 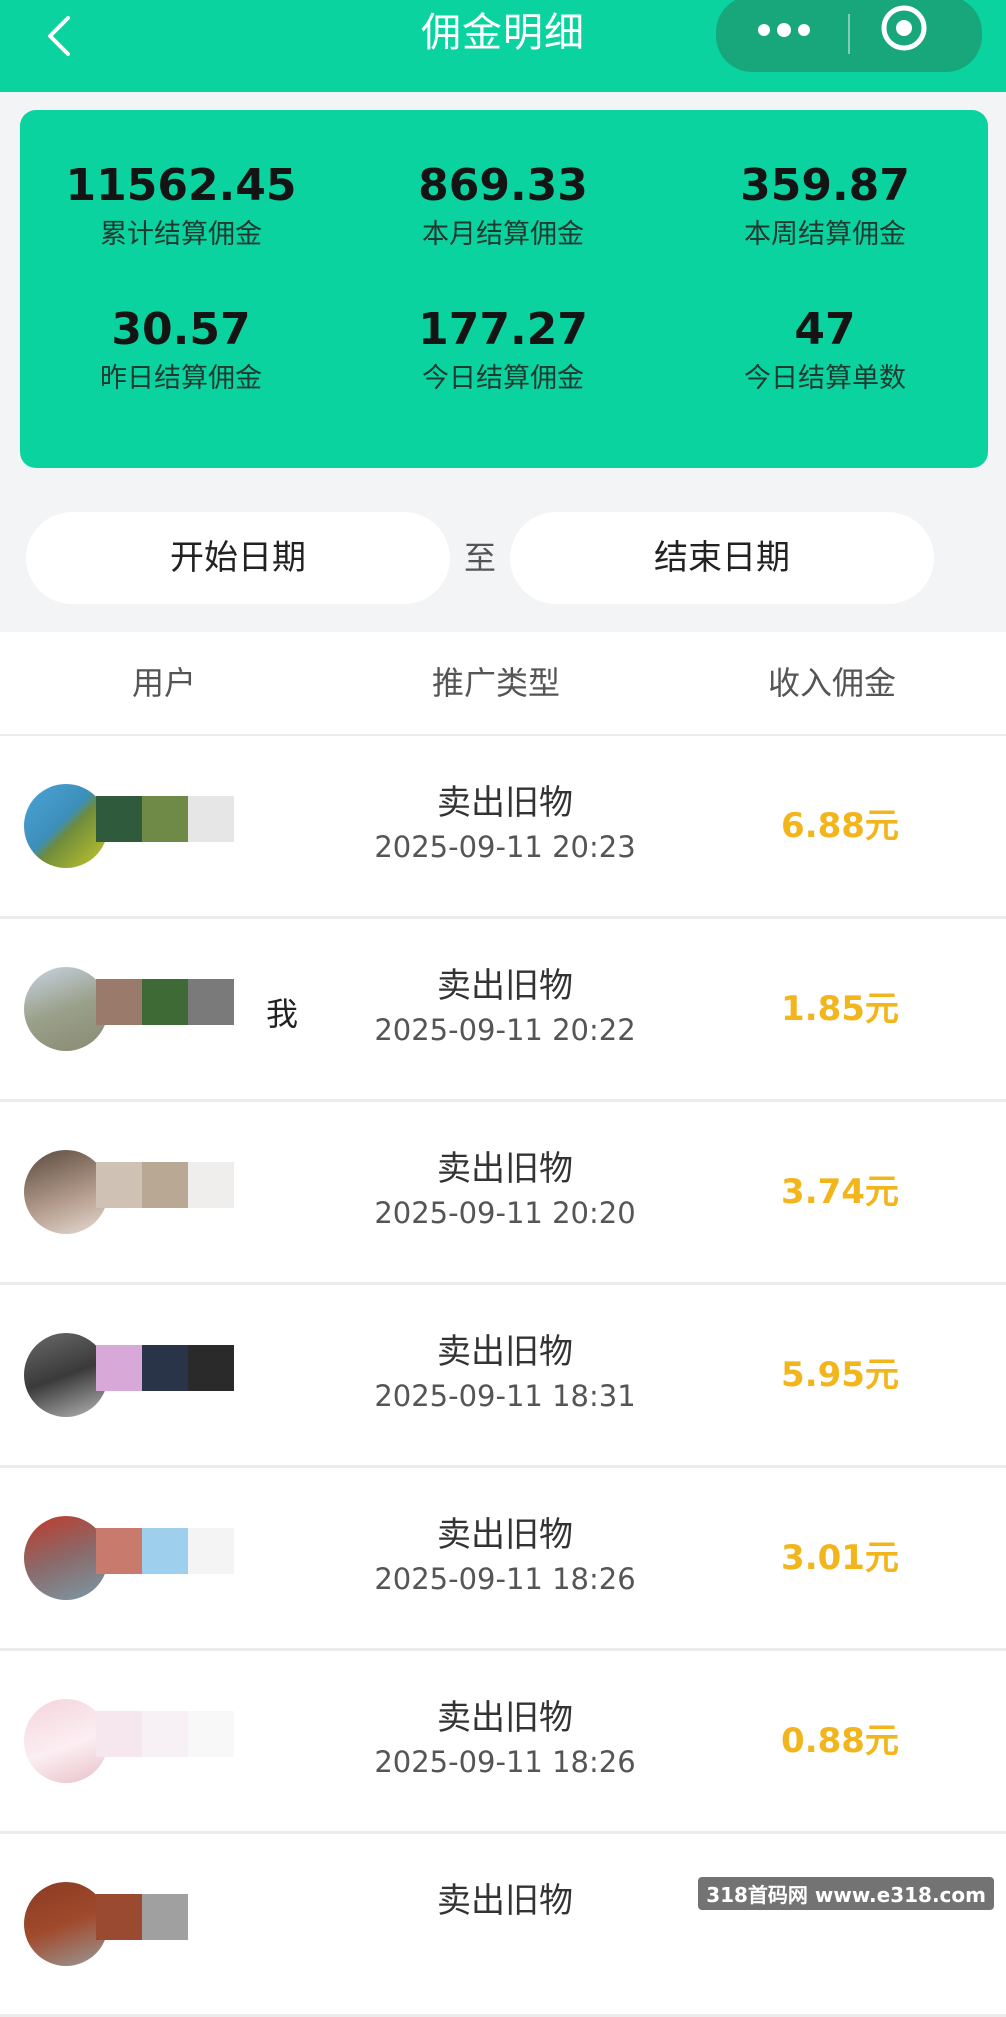 I want to click on table-row: 卖出旧物 2025-09-11 20:23 6.88元, so click(x=503, y=827).